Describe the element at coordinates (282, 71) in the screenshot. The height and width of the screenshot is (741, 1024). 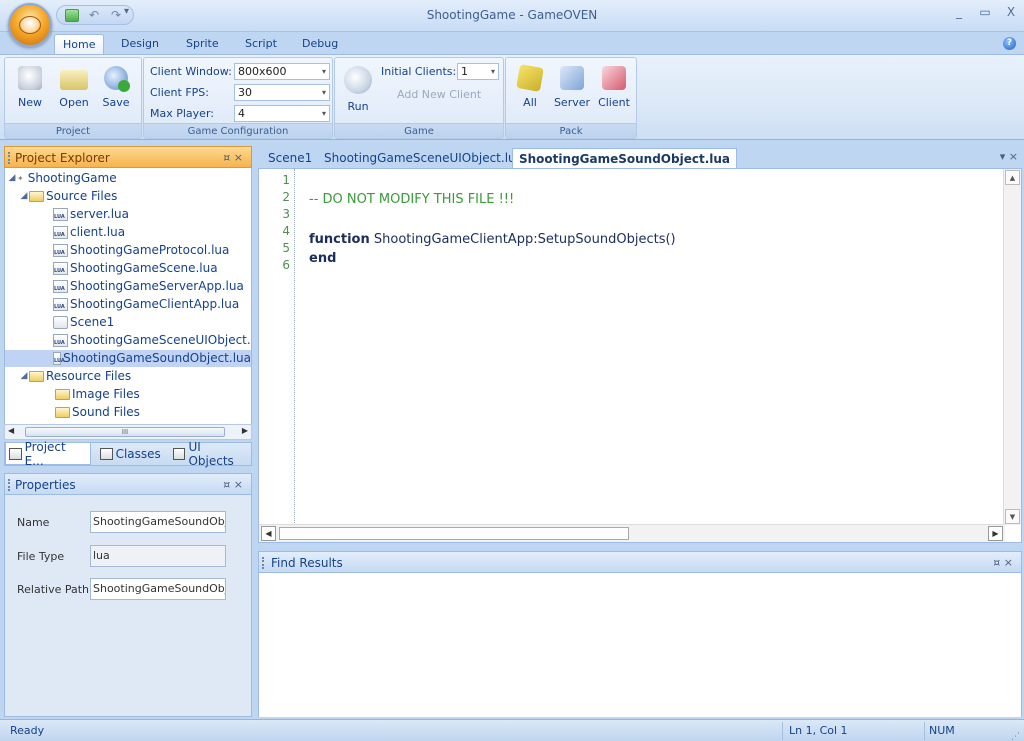
I see `client-window-combo: 800x600 ▾` at that location.